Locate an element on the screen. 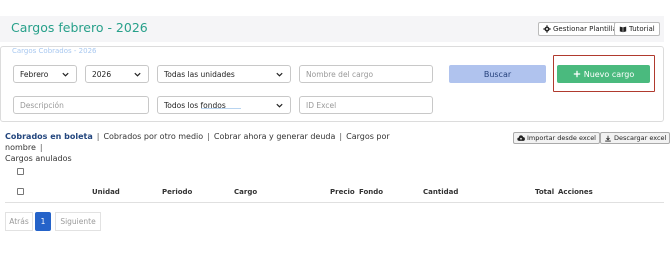  tab-cargos-anulados: Cargos anulados is located at coordinates (38, 158).